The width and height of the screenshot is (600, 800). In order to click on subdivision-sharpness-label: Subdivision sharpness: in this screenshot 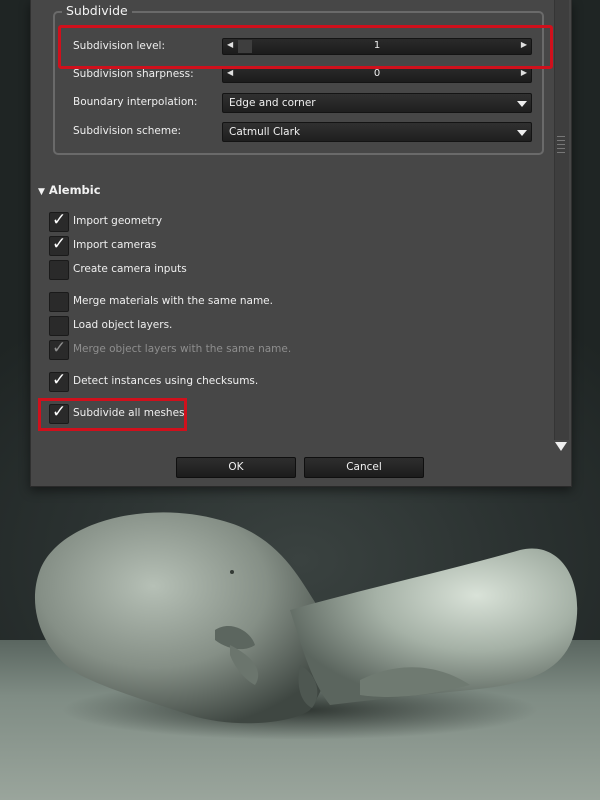, I will do `click(133, 74)`.